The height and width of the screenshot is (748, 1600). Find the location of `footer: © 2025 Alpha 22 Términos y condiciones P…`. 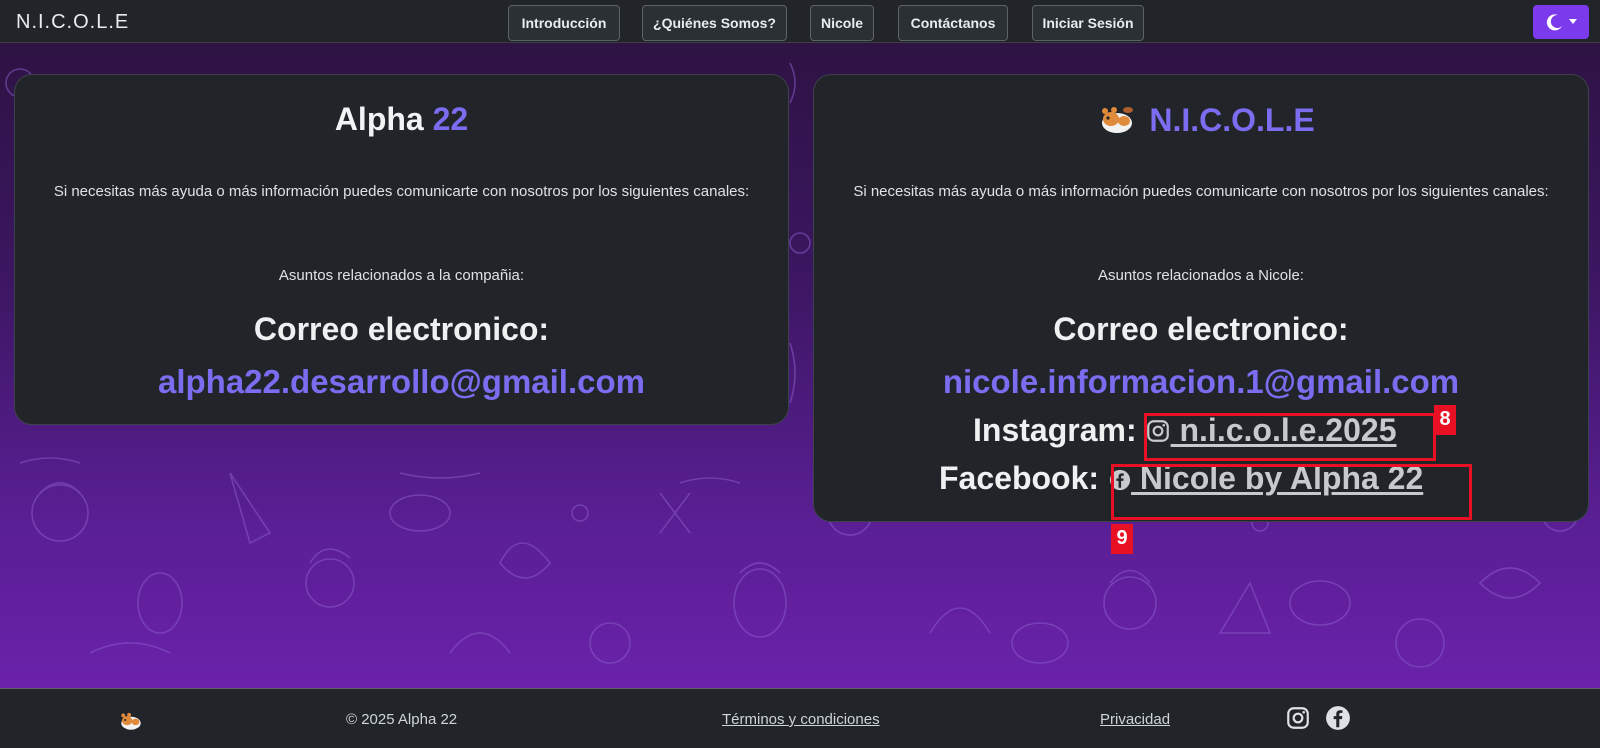

footer: © 2025 Alpha 22 Términos y condiciones P… is located at coordinates (800, 718).